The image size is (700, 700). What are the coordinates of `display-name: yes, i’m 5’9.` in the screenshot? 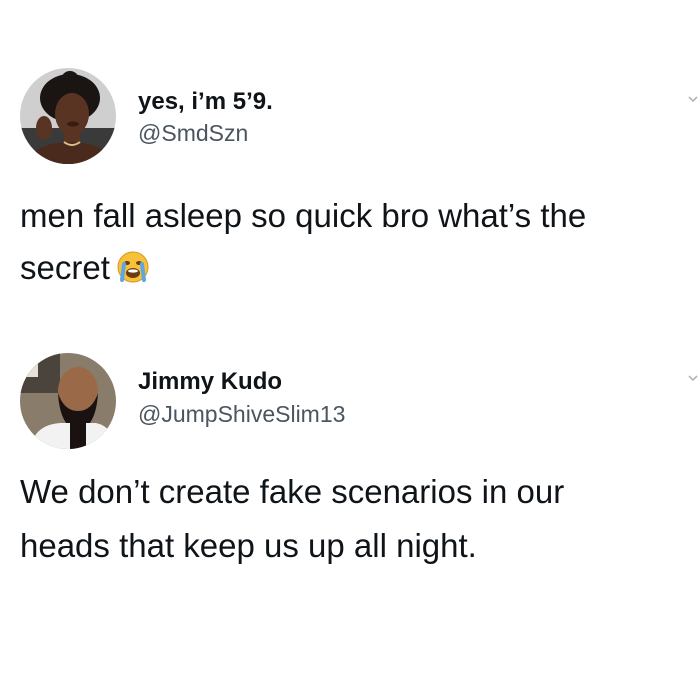 It's located at (205, 102).